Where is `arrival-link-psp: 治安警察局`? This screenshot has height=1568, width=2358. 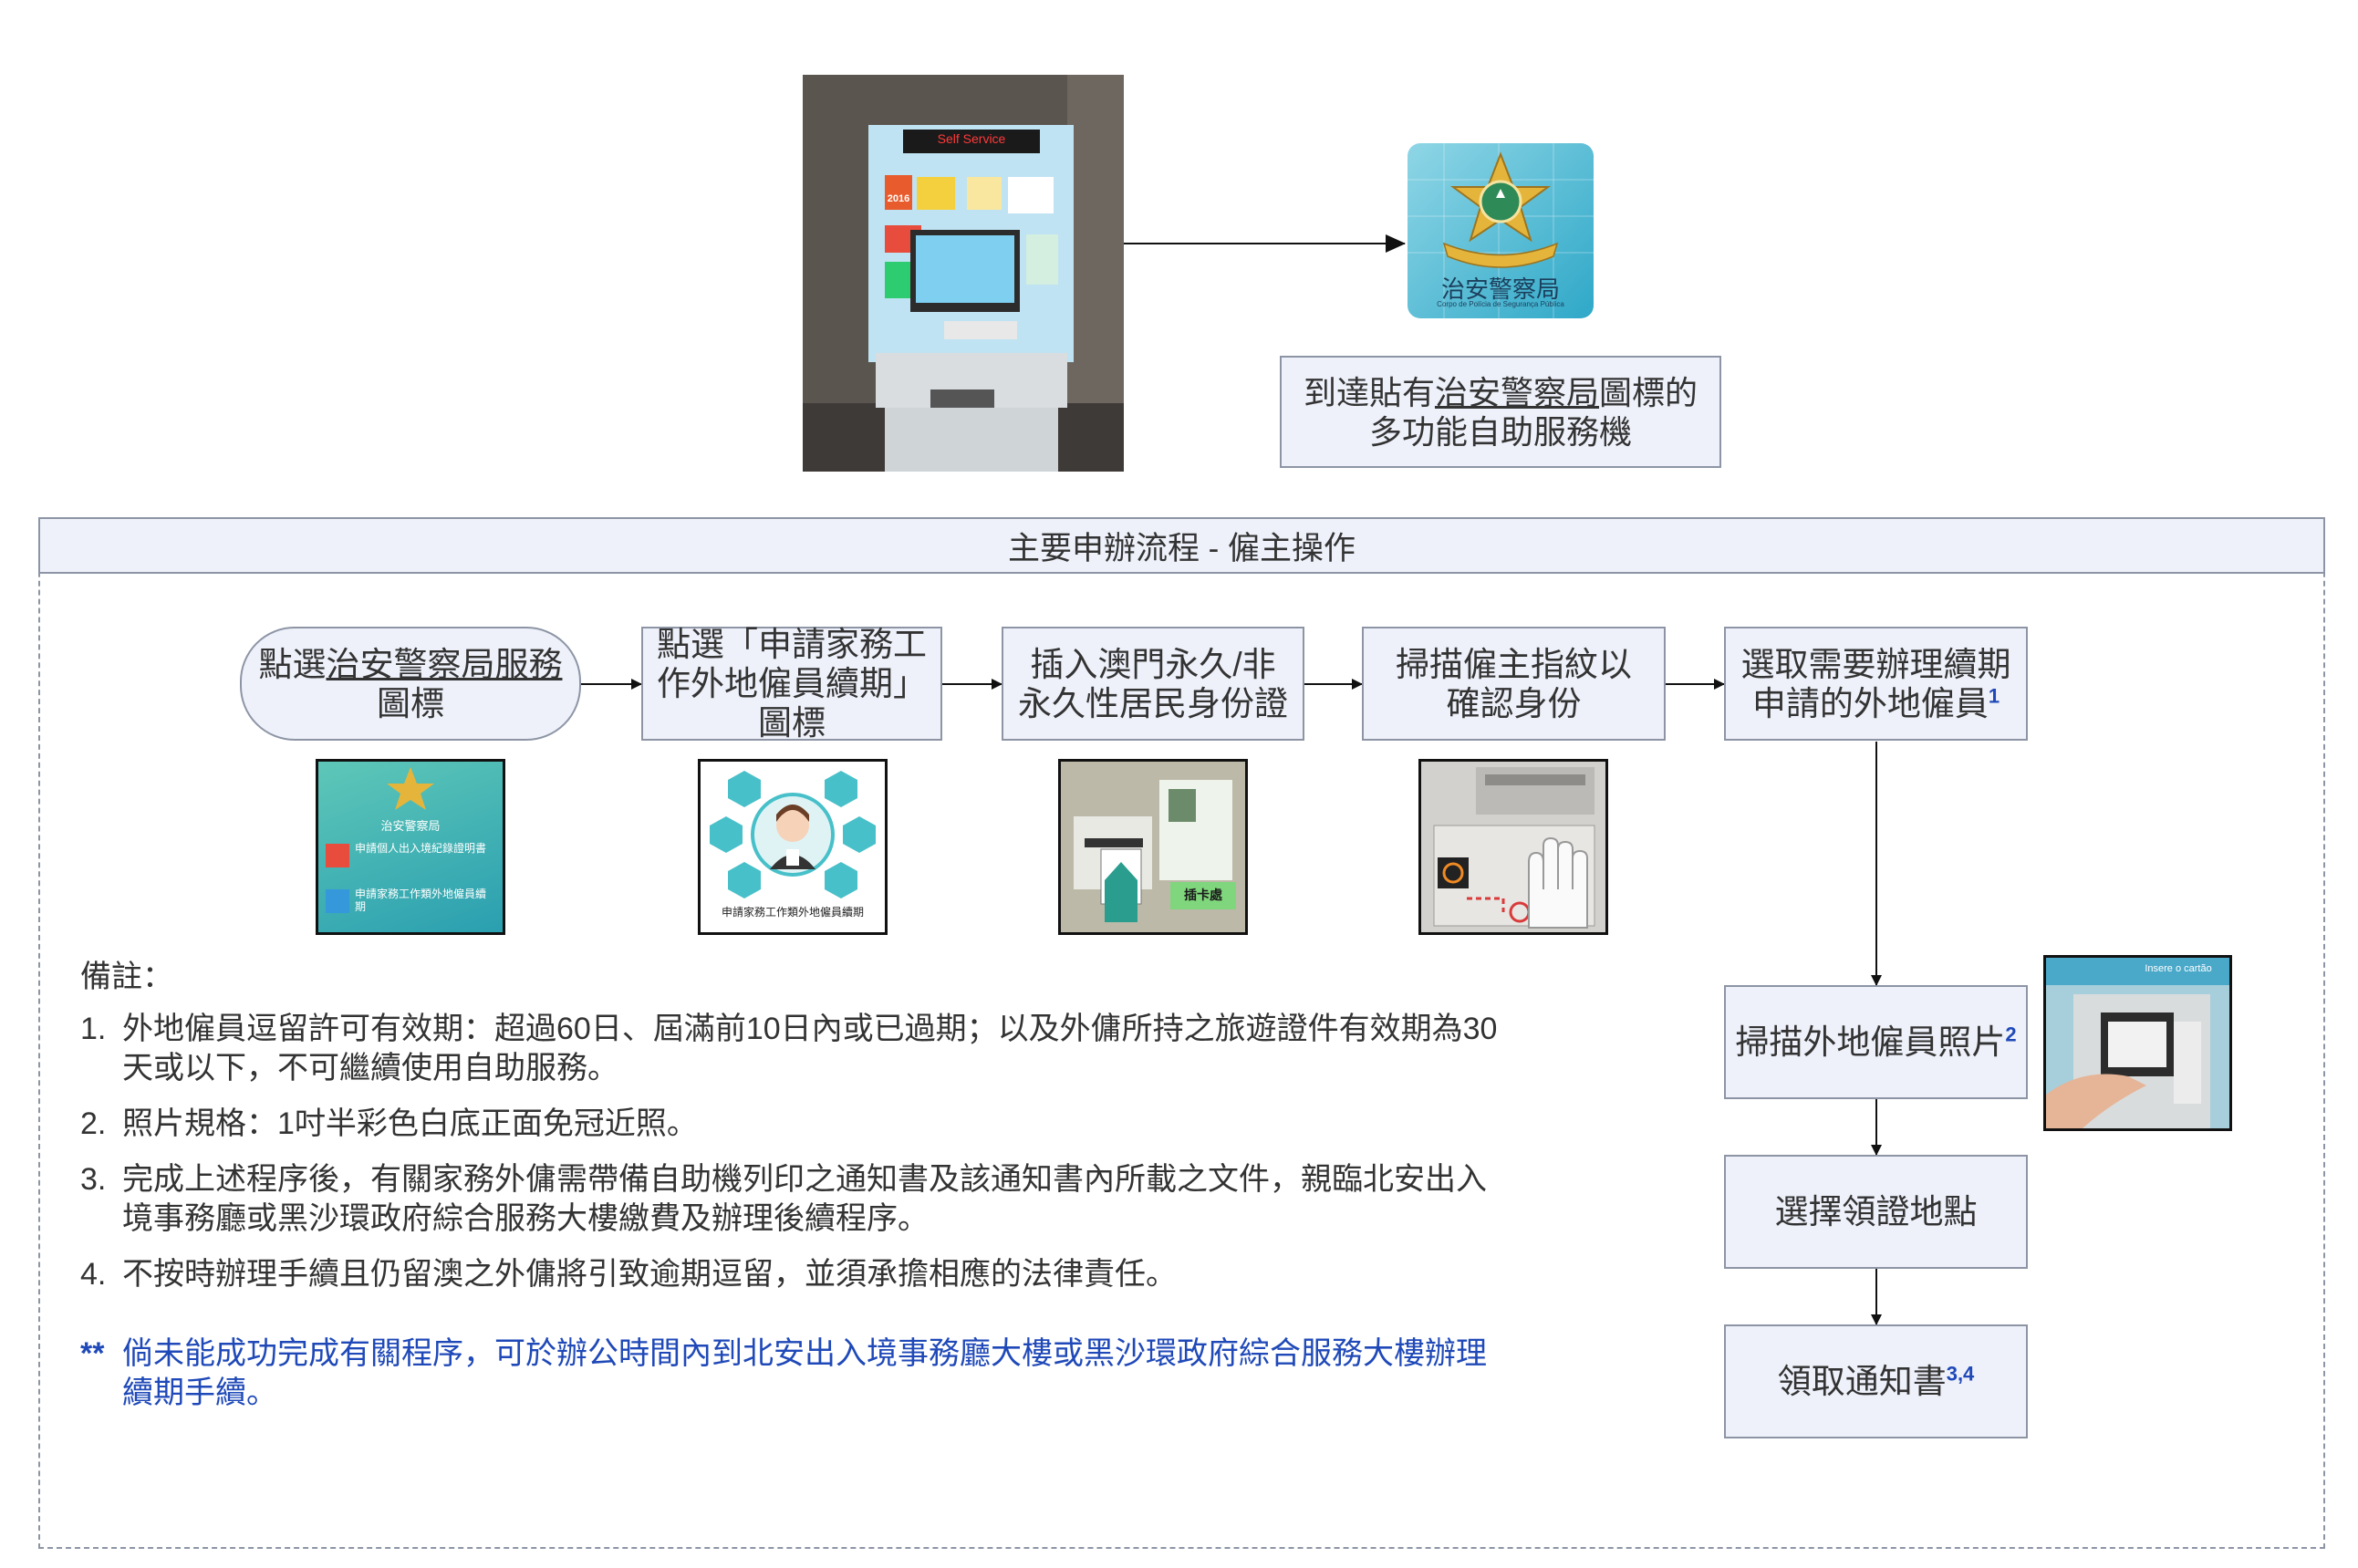
arrival-link-psp: 治安警察局 is located at coordinates (1516, 392).